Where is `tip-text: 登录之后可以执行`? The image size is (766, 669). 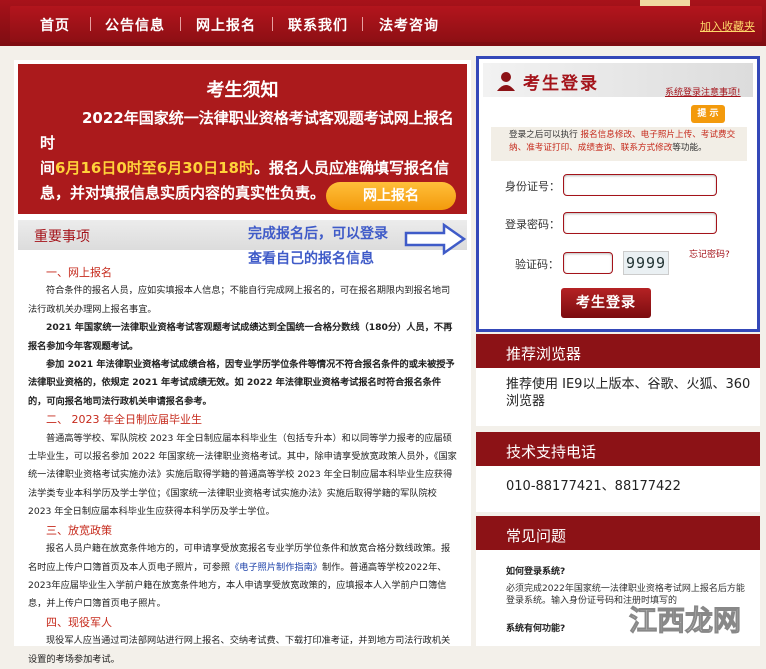 tip-text: 登录之后可以执行 is located at coordinates (545, 135).